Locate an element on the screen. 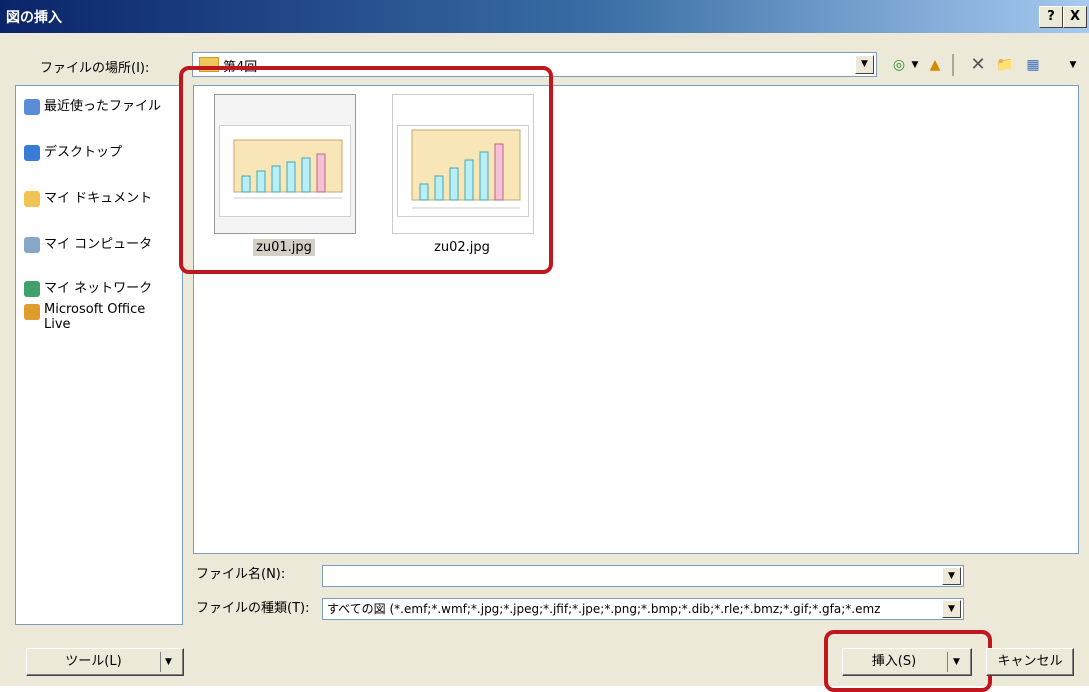 The image size is (1089, 692). filename-input: ▼ is located at coordinates (643, 576).